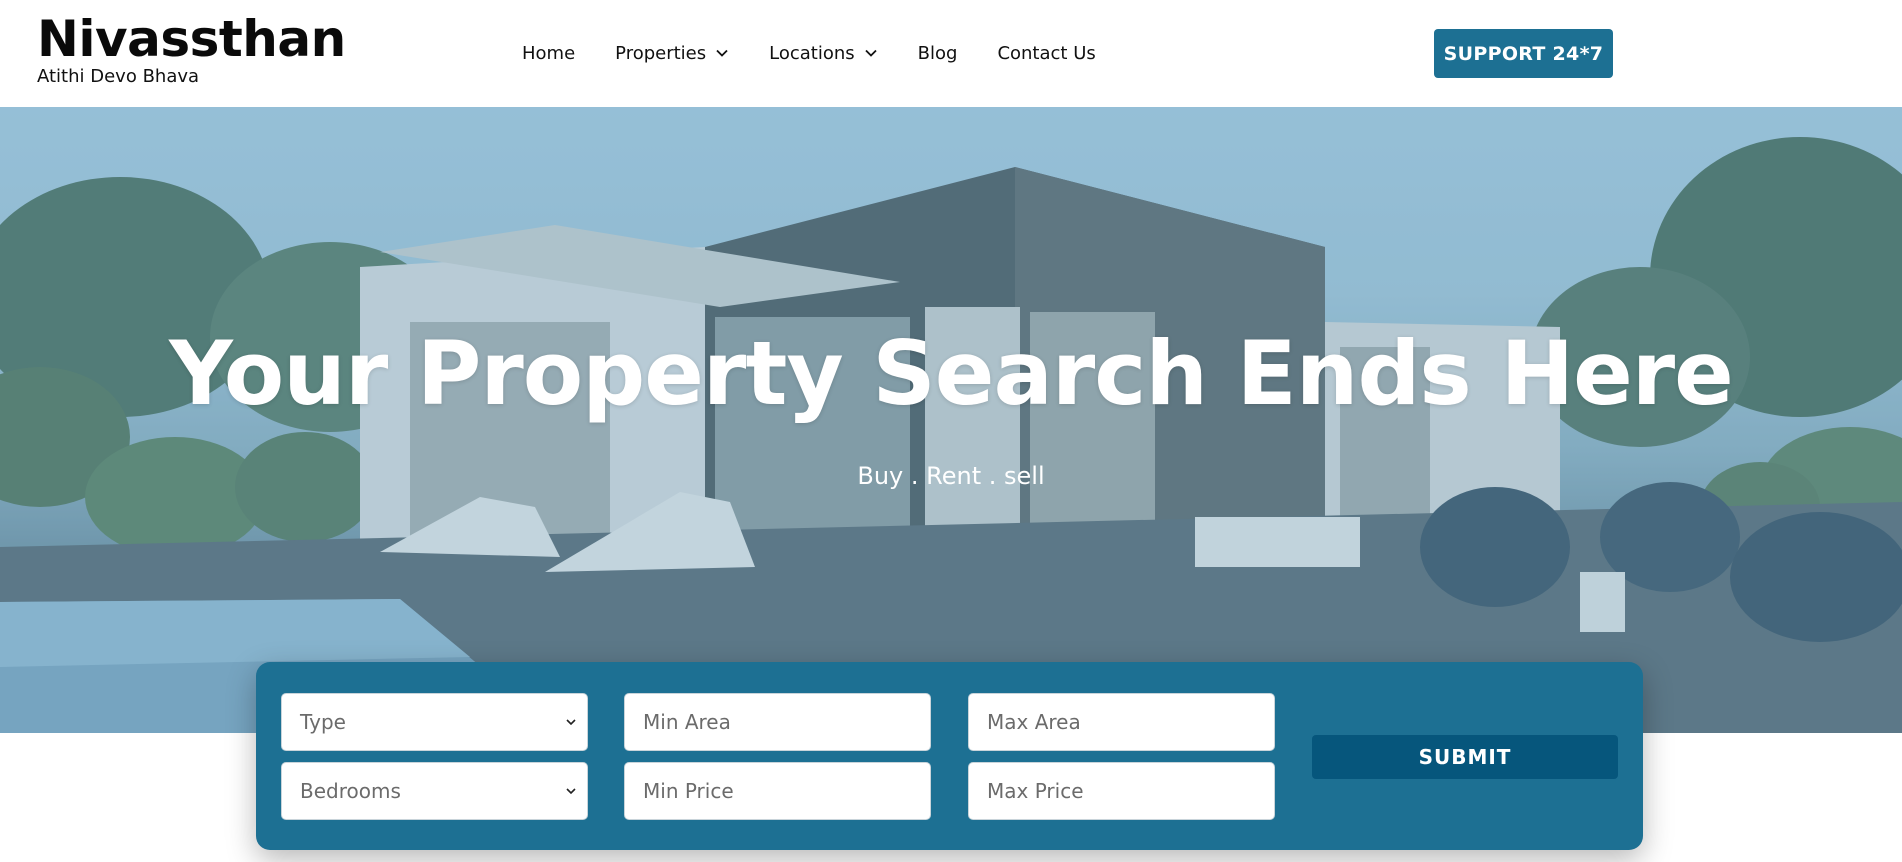  Describe the element at coordinates (191, 39) in the screenshot. I see `brand-title: Nivassthan` at that location.